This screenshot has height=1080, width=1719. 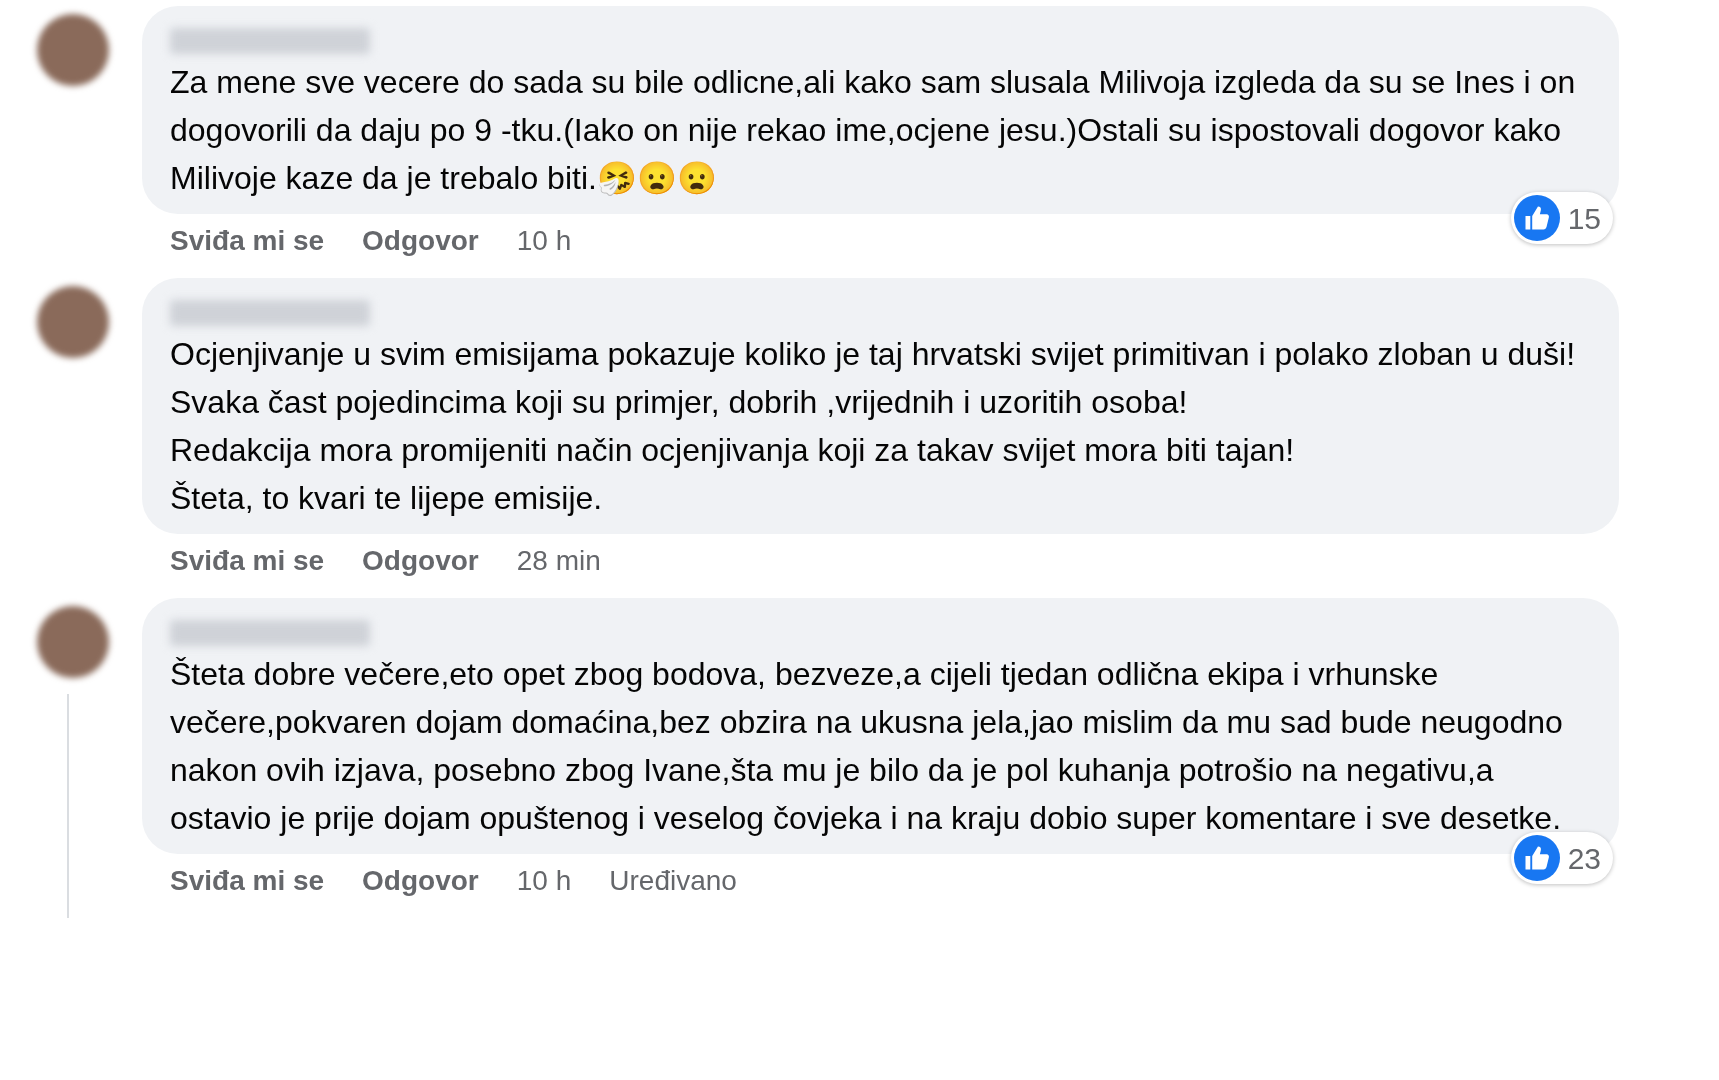 What do you see at coordinates (1584, 858) in the screenshot?
I see `reaction-count: 23` at bounding box center [1584, 858].